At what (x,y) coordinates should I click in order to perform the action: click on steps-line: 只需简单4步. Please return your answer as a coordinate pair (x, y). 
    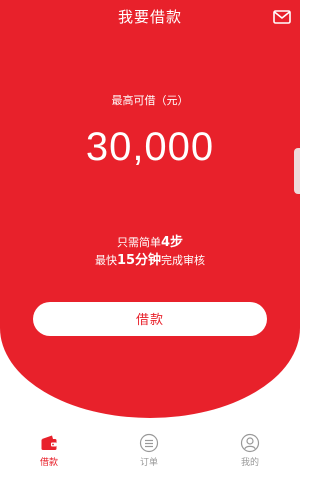
    Looking at the image, I should click on (150, 243).